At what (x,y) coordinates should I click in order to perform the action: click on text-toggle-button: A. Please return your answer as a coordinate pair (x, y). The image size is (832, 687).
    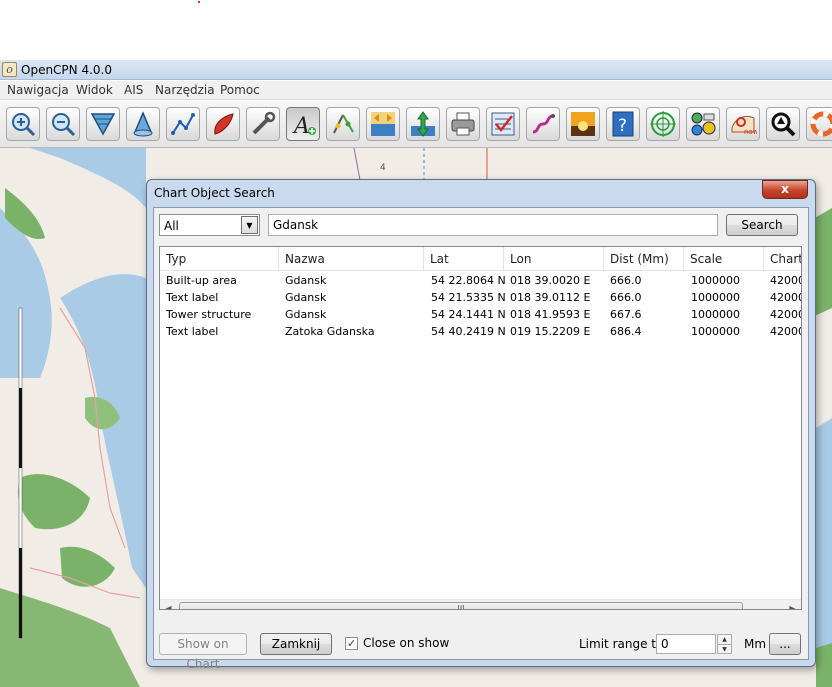
    Looking at the image, I should click on (303, 124).